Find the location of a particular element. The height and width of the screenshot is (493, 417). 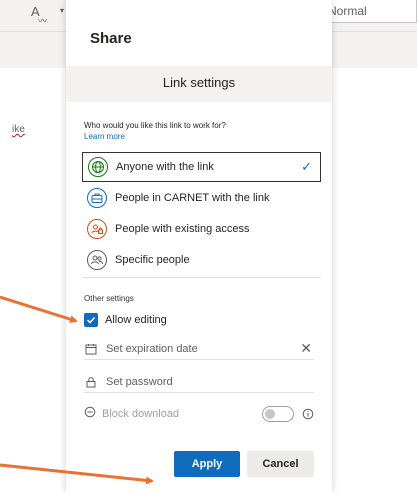

block-icon is located at coordinates (90, 414).